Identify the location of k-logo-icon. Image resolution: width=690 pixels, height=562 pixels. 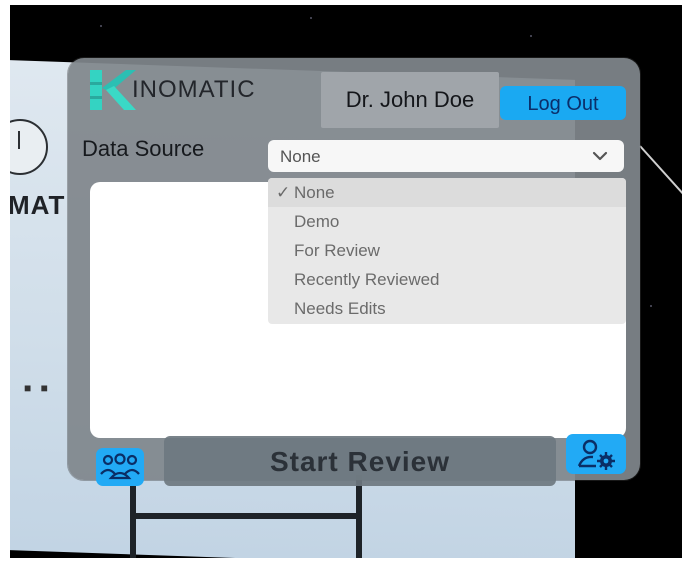
(113, 90).